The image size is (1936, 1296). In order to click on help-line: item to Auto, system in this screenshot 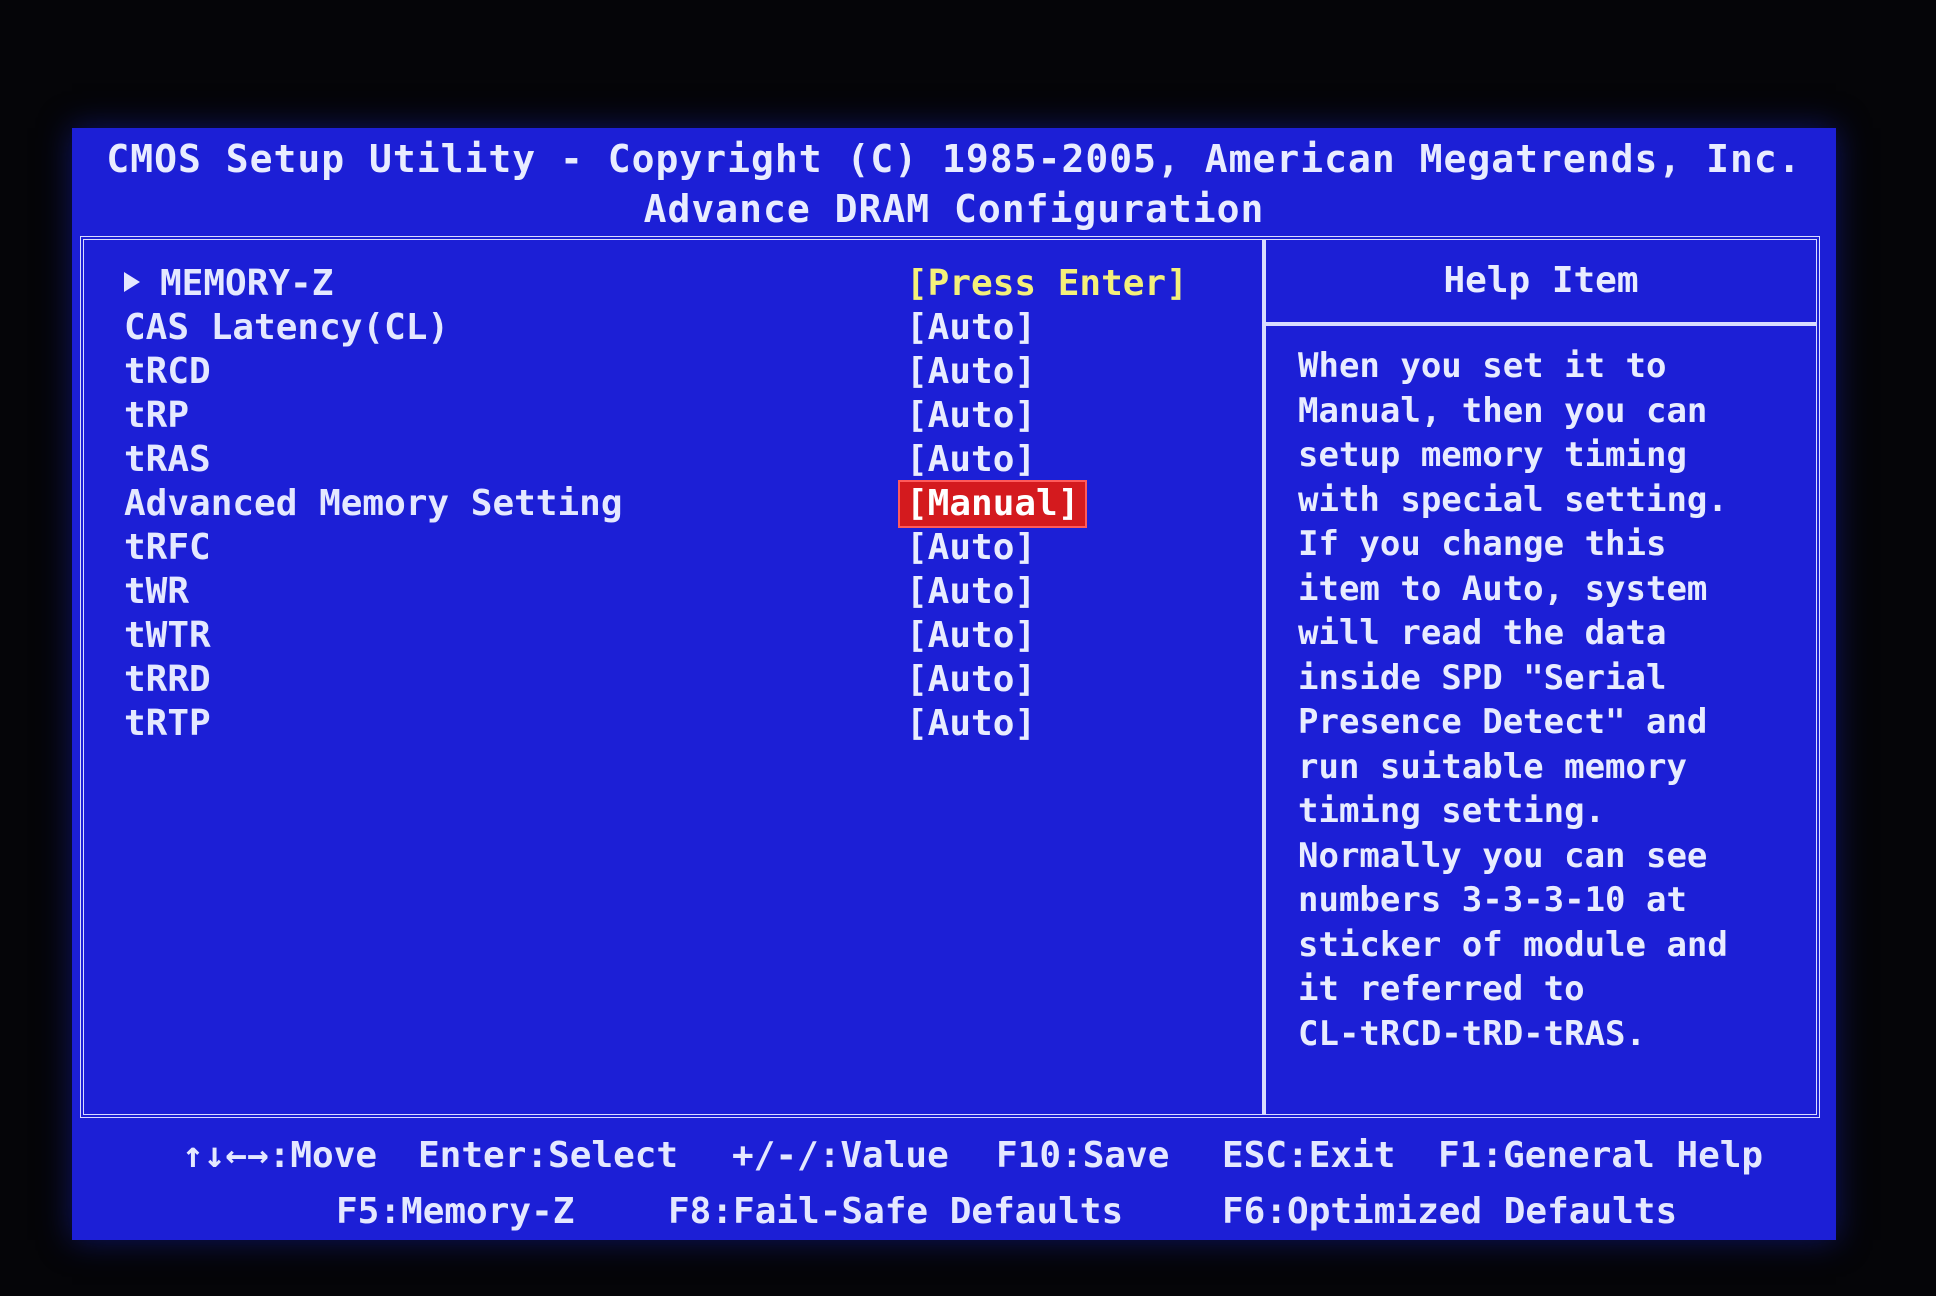, I will do `click(1503, 588)`.